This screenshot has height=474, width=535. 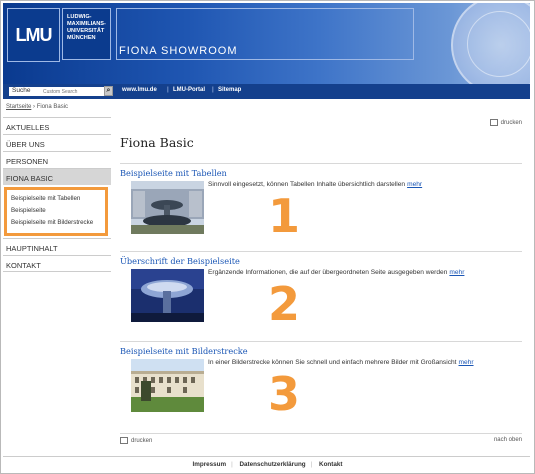 I want to click on footer-link-kontakt: Kontakt, so click(x=330, y=464).